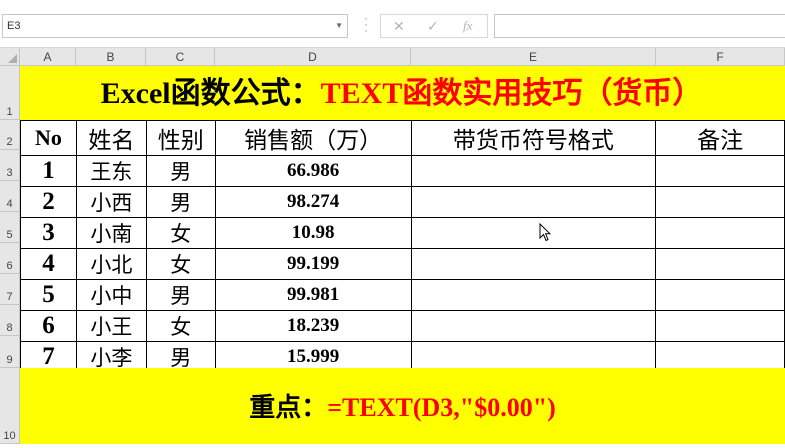  What do you see at coordinates (10, 196) in the screenshot?
I see `row-header-4: 4` at bounding box center [10, 196].